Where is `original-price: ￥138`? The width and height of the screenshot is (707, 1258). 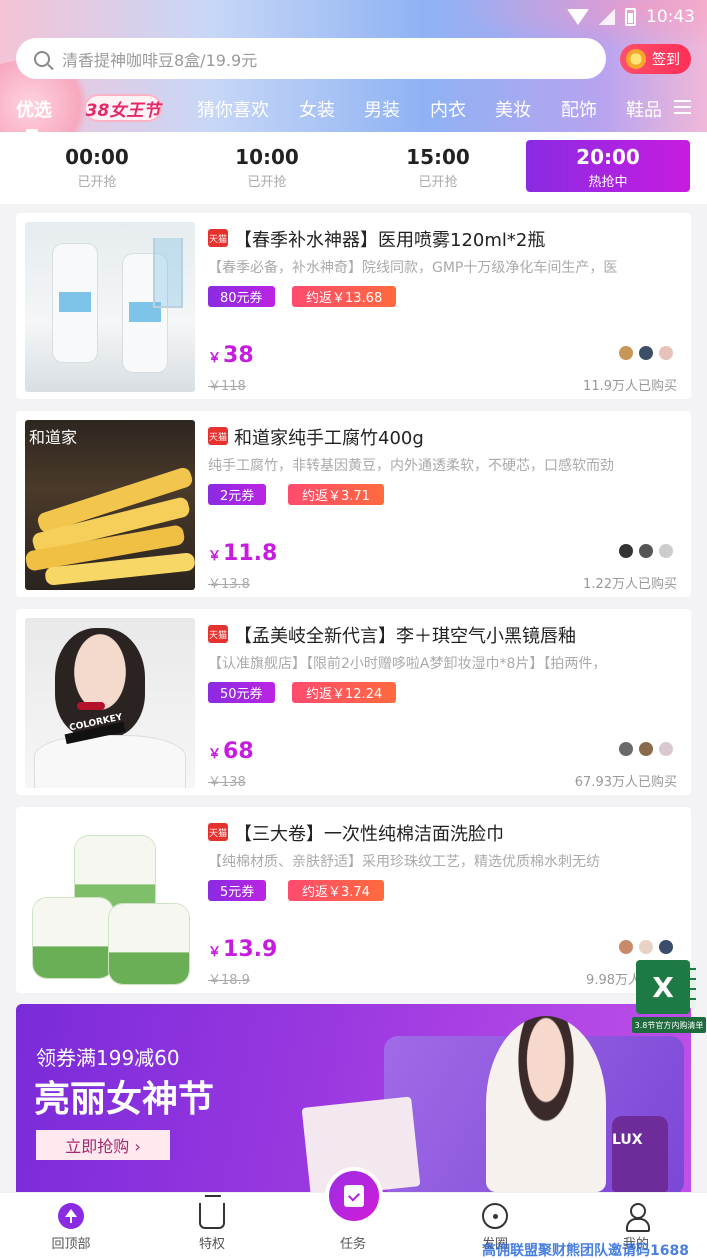 original-price: ￥138 is located at coordinates (227, 782).